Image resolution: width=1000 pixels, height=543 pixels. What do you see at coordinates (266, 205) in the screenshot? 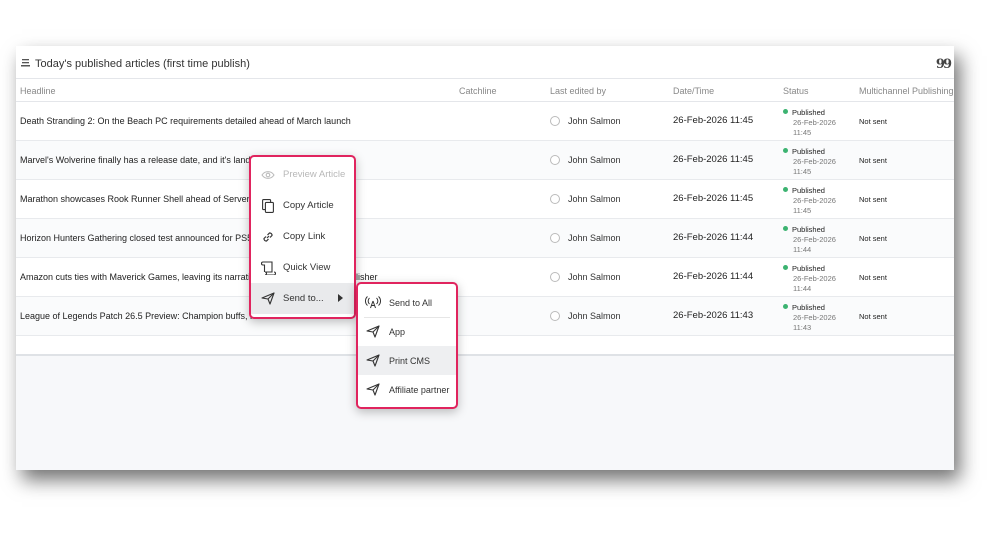
I see `copy-icon` at bounding box center [266, 205].